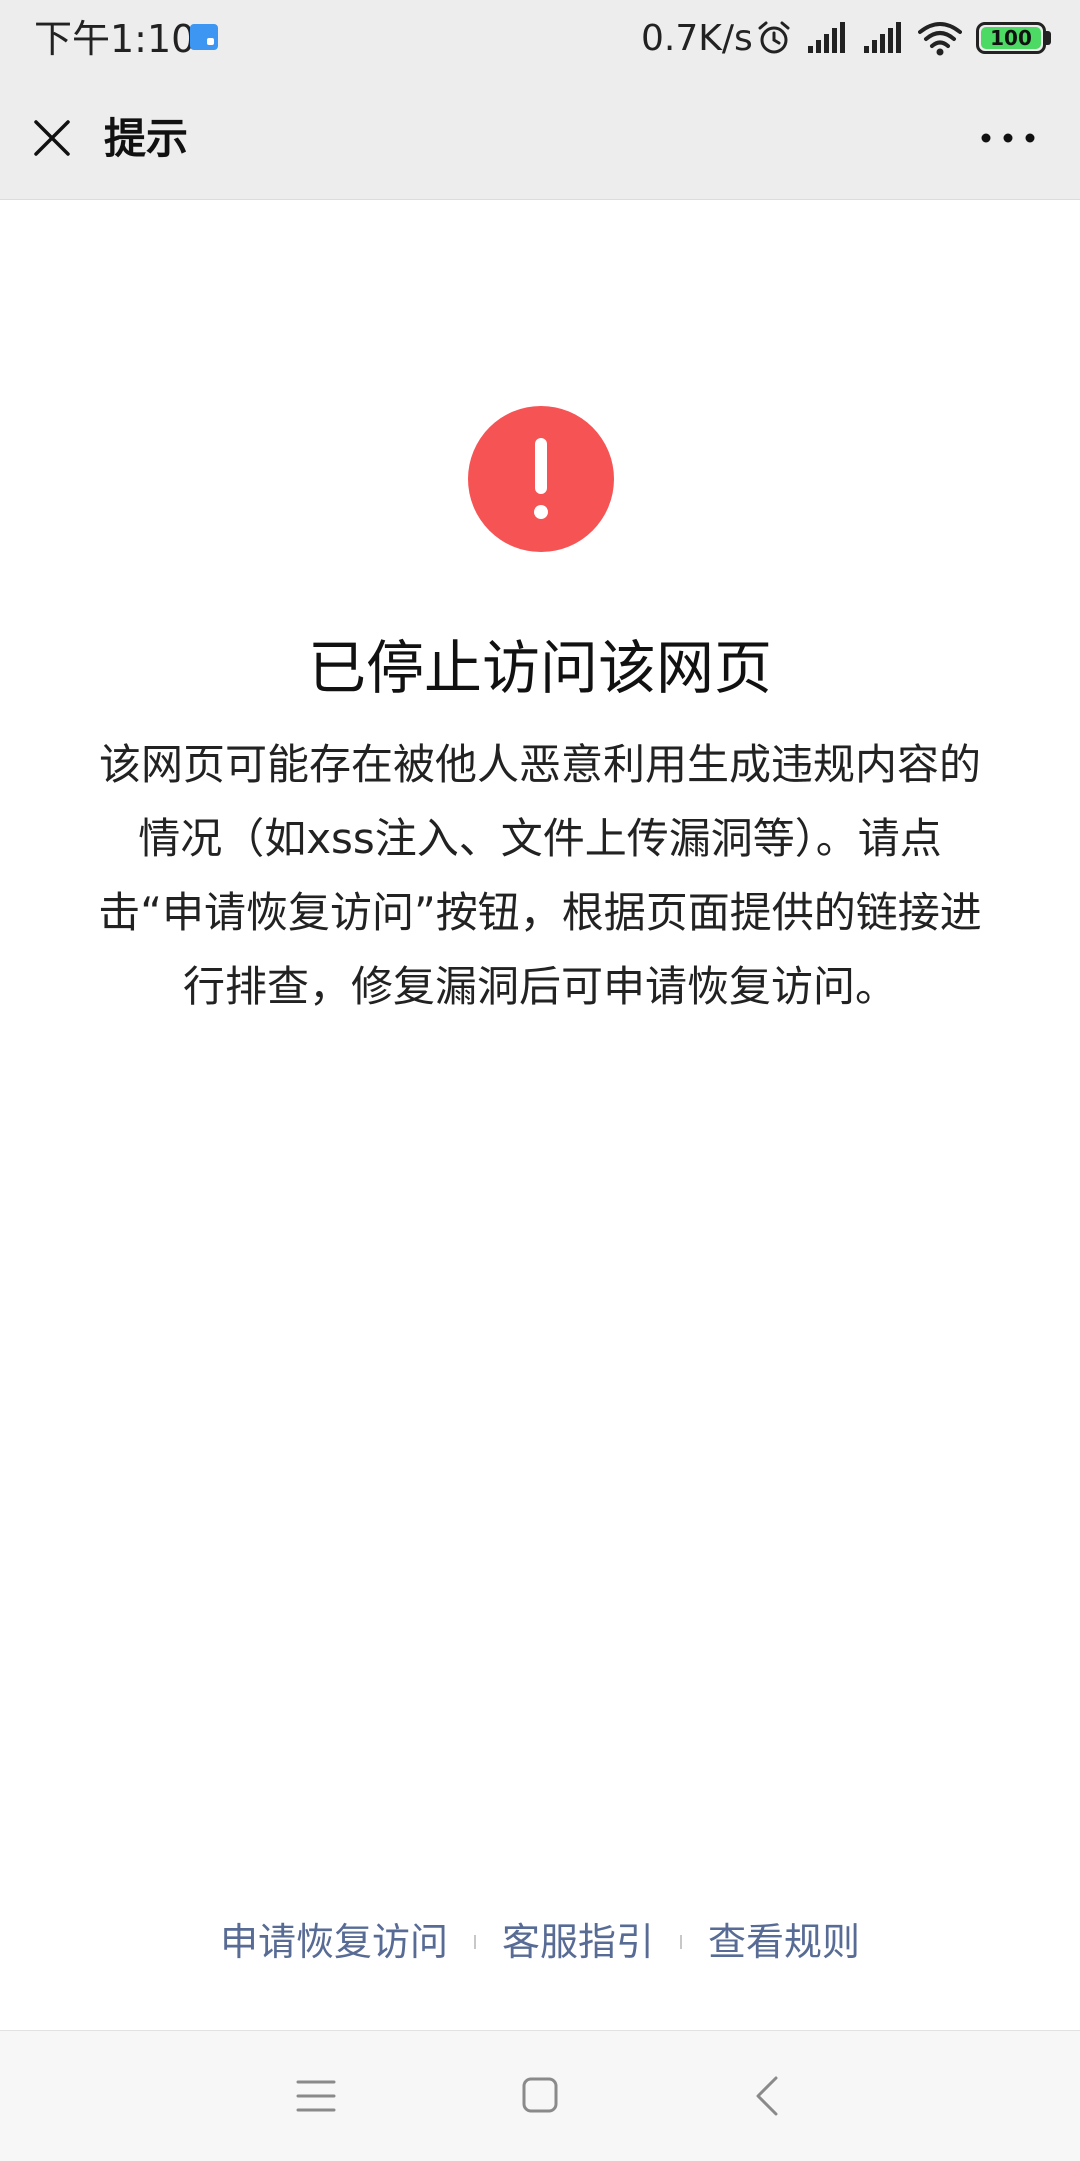  Describe the element at coordinates (540, 140) in the screenshot. I see `top-bar: 提示` at that location.